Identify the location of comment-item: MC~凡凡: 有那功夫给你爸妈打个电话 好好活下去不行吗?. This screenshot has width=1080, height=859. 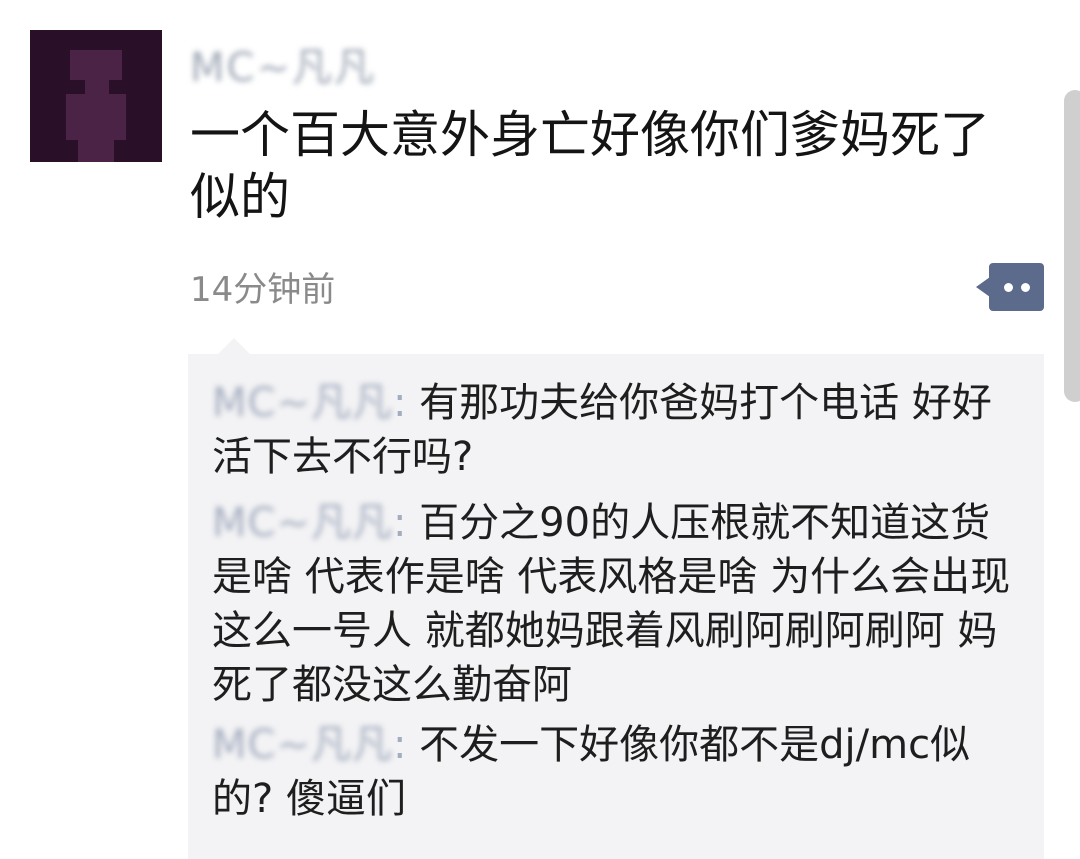
(620, 430).